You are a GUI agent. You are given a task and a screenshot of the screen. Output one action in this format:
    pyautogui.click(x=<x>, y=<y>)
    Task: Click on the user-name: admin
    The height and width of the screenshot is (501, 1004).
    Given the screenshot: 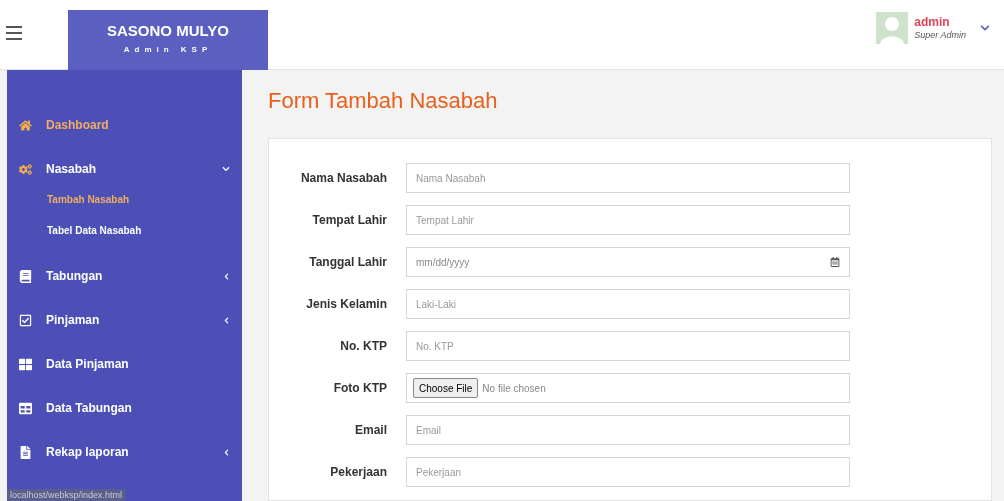 What is the action you would take?
    pyautogui.click(x=932, y=22)
    